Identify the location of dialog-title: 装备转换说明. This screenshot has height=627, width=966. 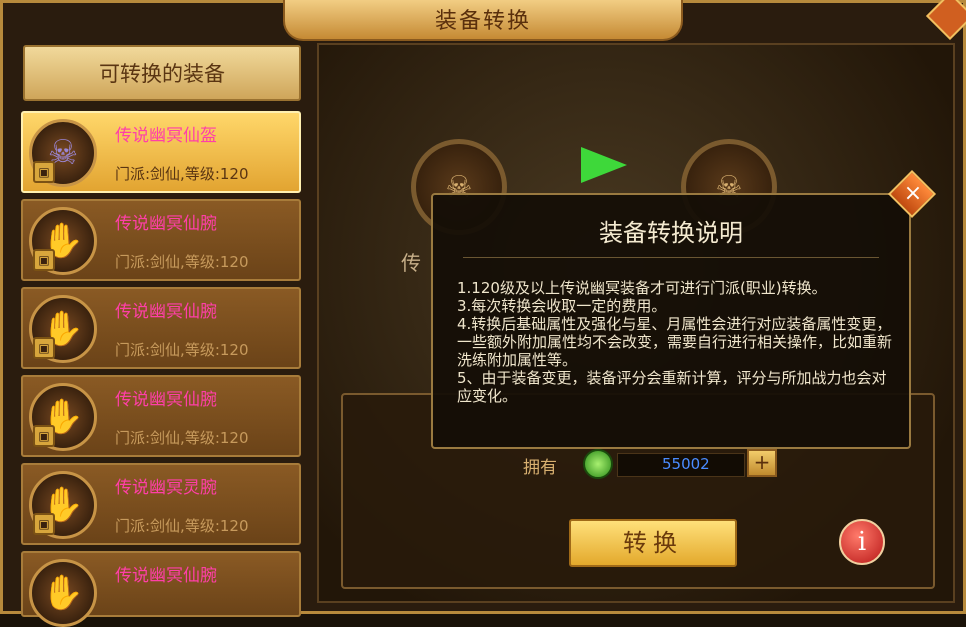
(671, 233).